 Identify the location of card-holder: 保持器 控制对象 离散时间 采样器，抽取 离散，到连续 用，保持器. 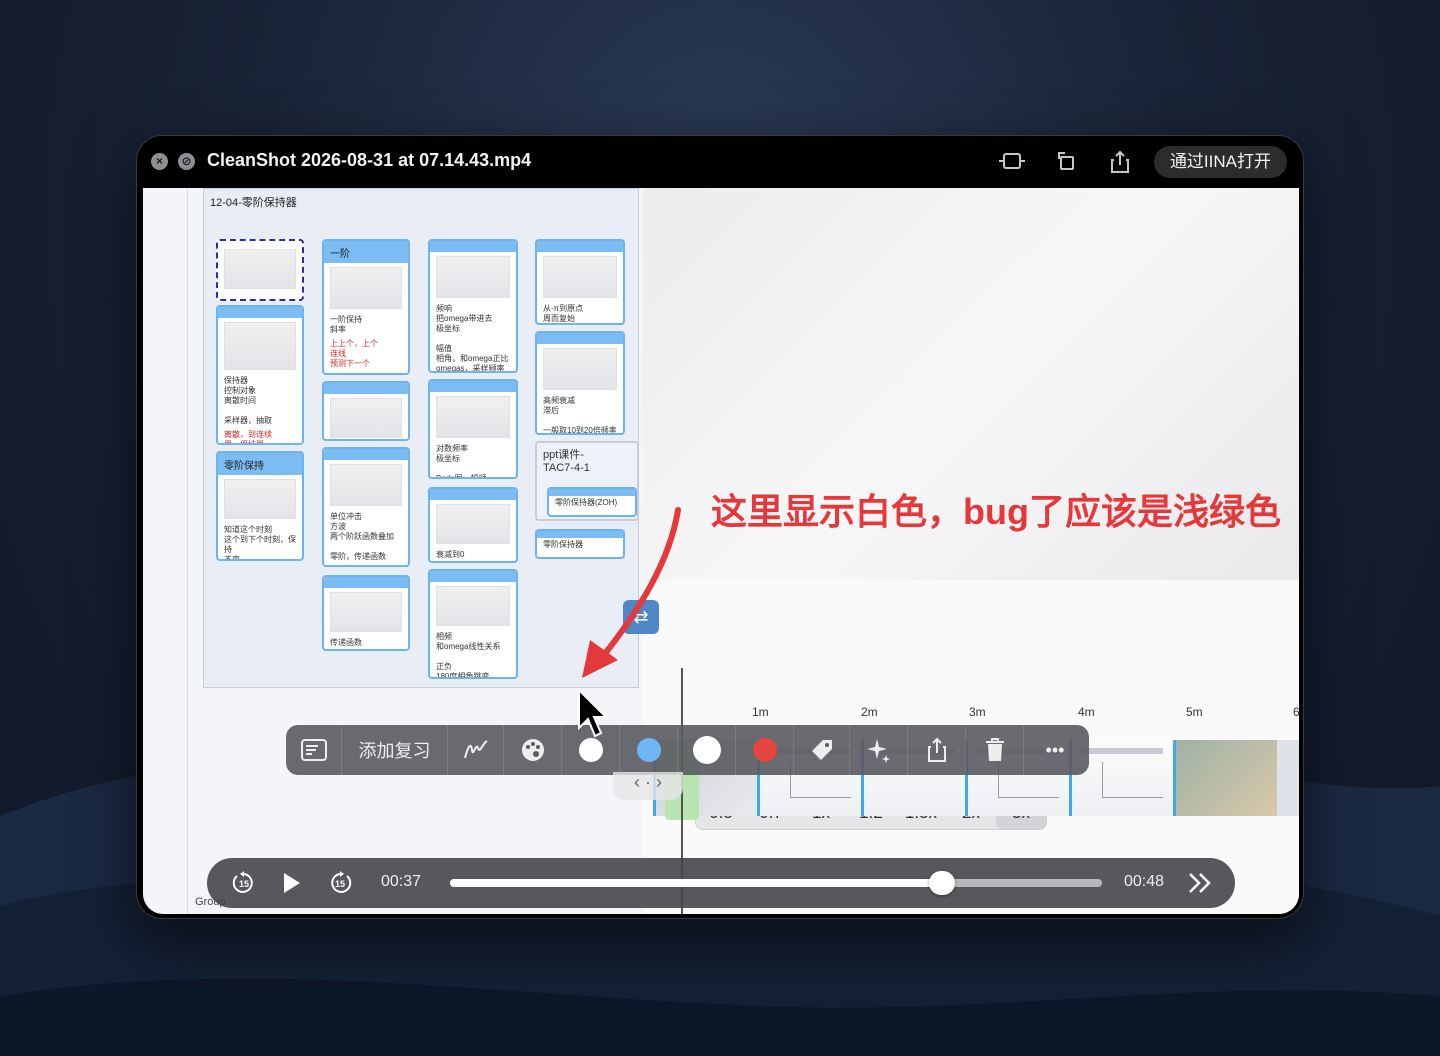
(260, 375).